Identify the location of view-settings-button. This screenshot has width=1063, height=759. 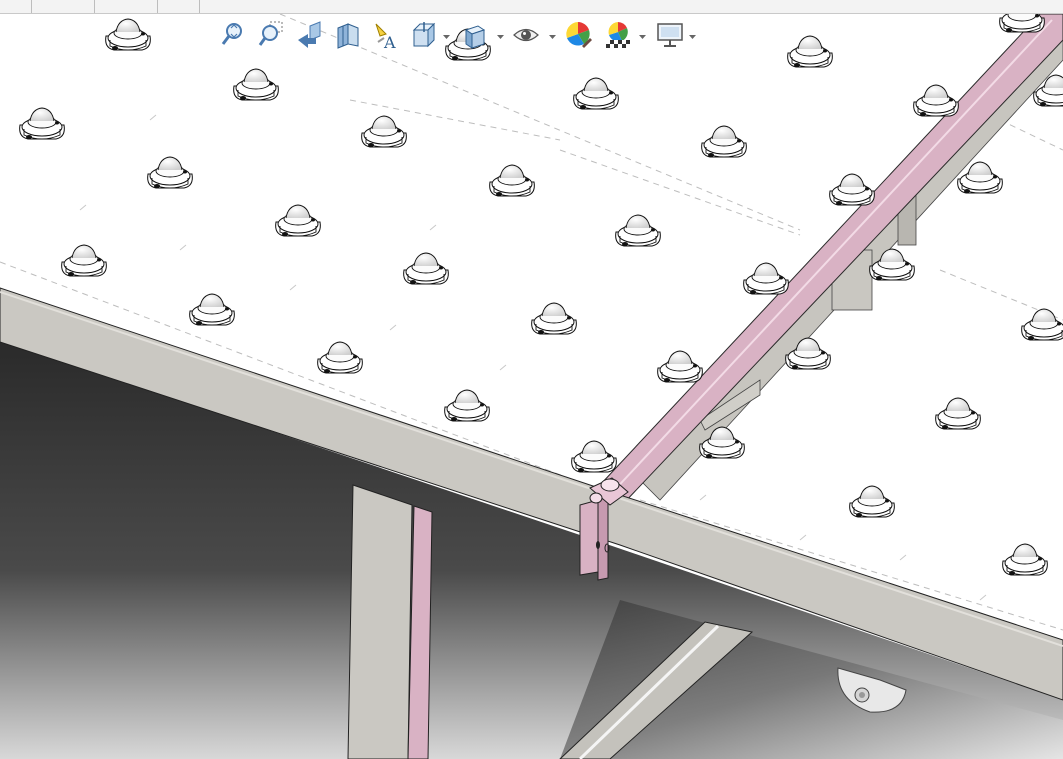
(669, 36).